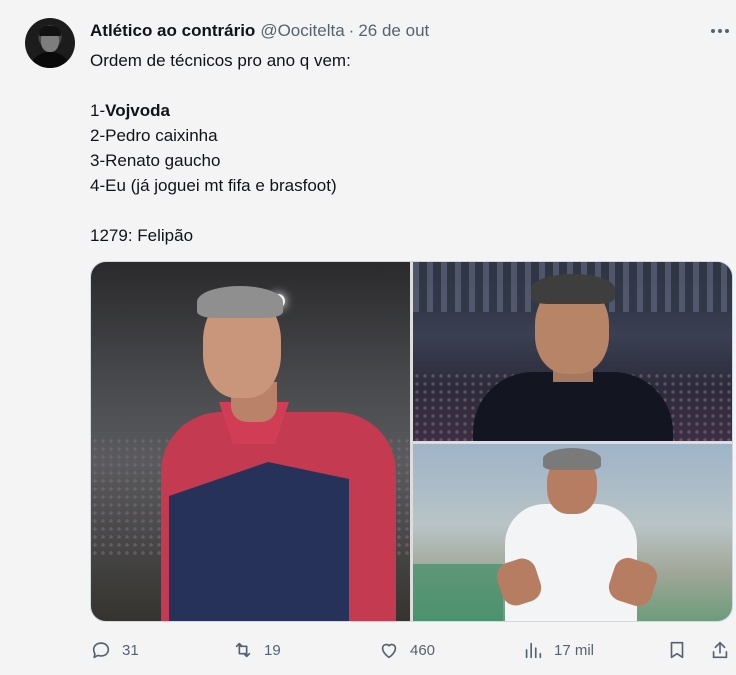  I want to click on coach-photo-renato-gaucho, so click(572, 532).